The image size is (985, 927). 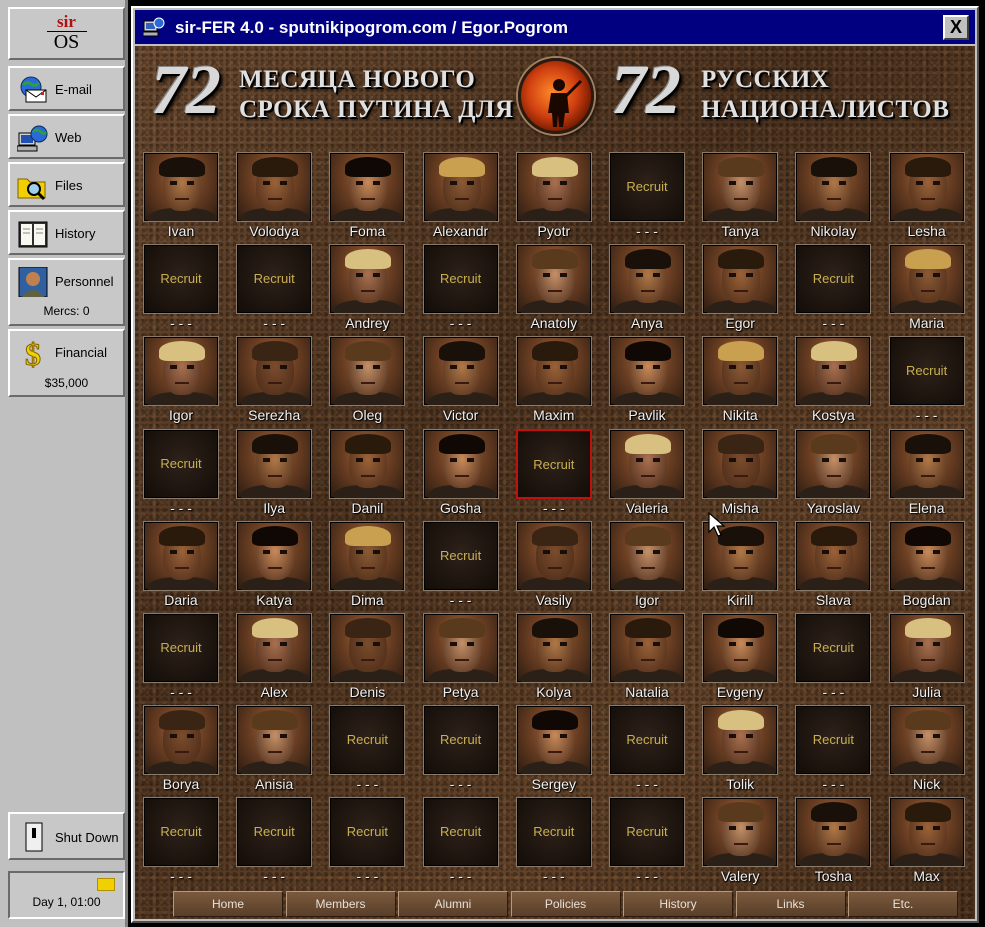 I want to click on nav-members-button: Members, so click(x=340, y=904).